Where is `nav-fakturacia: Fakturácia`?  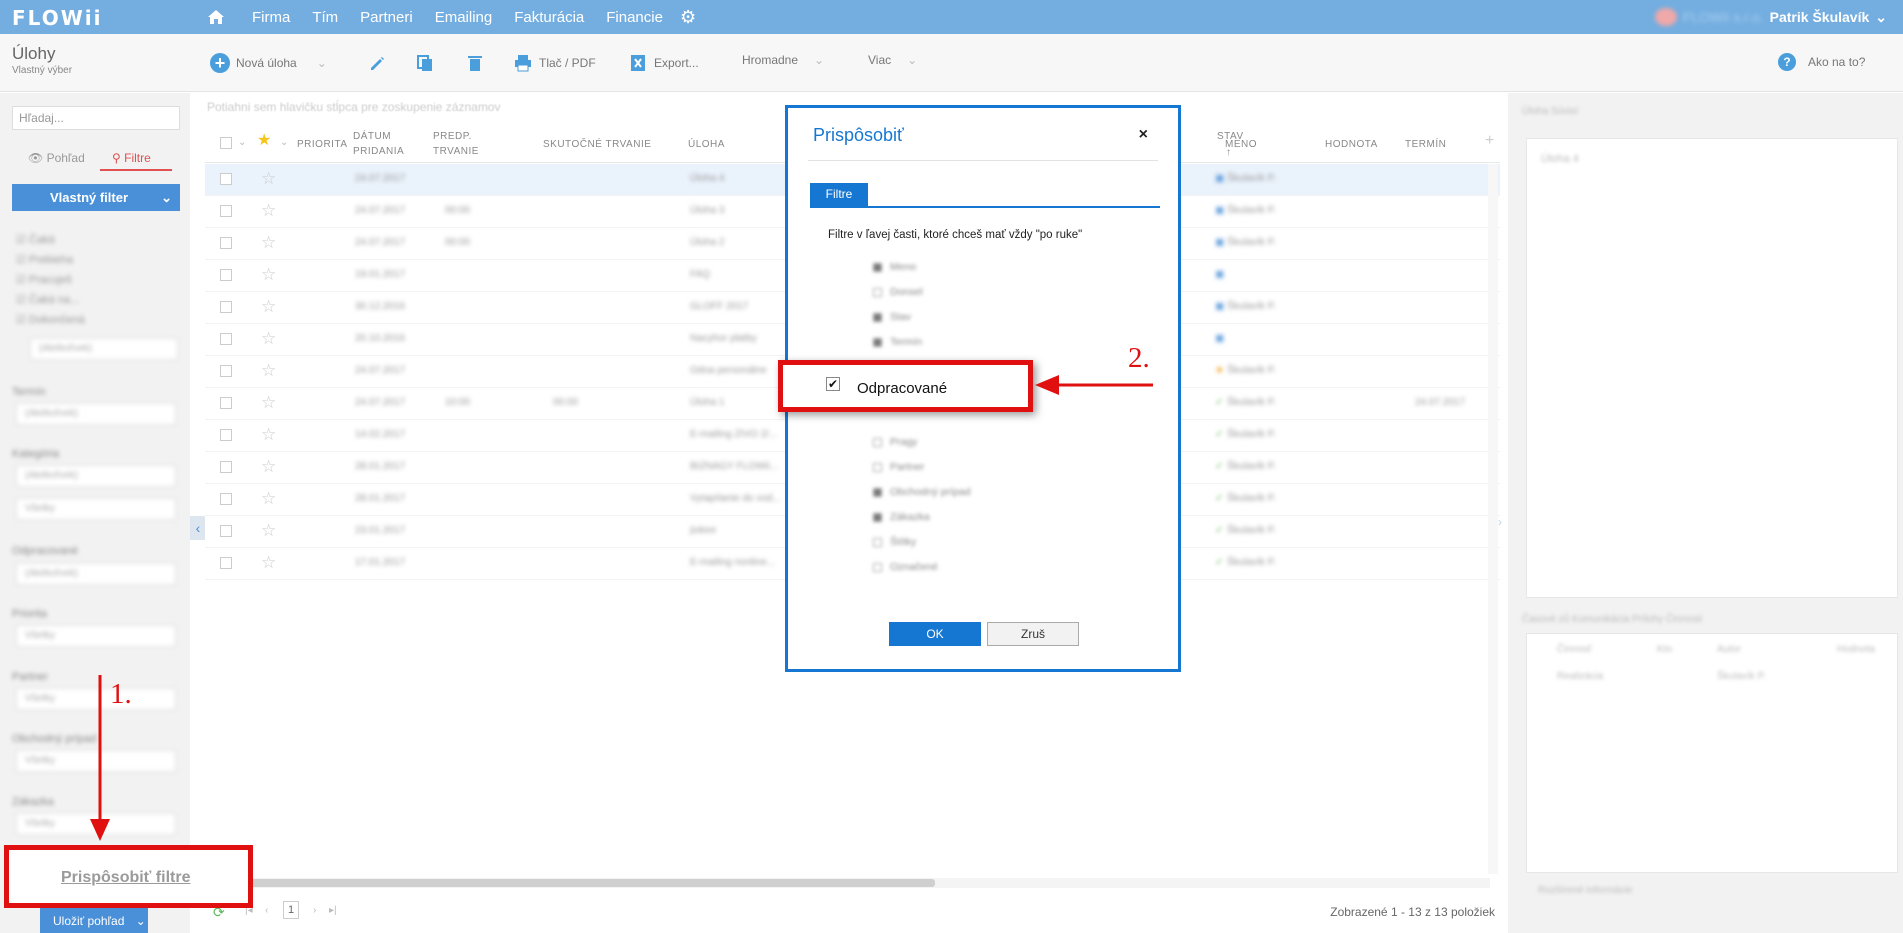 nav-fakturacia: Fakturácia is located at coordinates (549, 17).